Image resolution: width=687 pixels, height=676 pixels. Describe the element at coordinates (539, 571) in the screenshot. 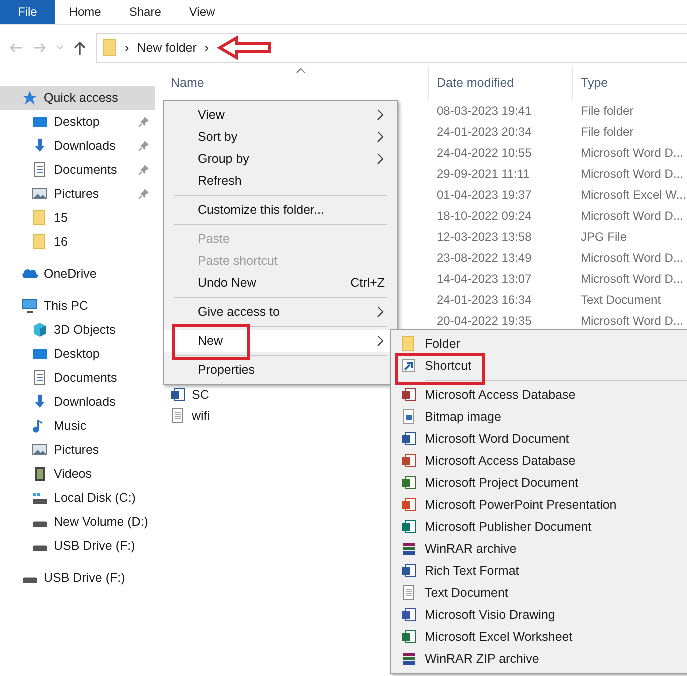

I see `menu-item: Rich Text Format` at that location.